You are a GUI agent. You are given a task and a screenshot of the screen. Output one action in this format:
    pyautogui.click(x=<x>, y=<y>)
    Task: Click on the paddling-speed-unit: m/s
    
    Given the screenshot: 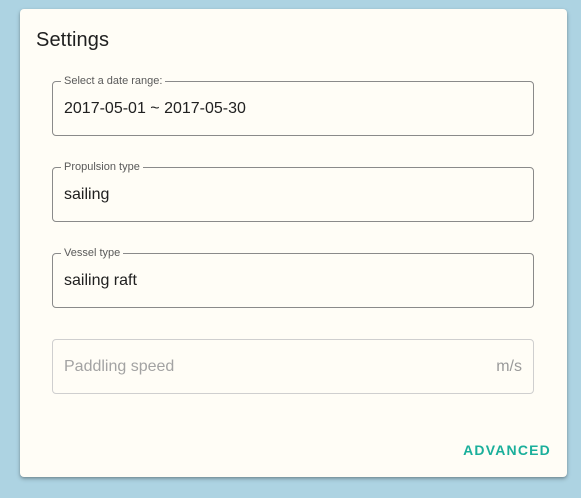 What is the action you would take?
    pyautogui.click(x=509, y=366)
    